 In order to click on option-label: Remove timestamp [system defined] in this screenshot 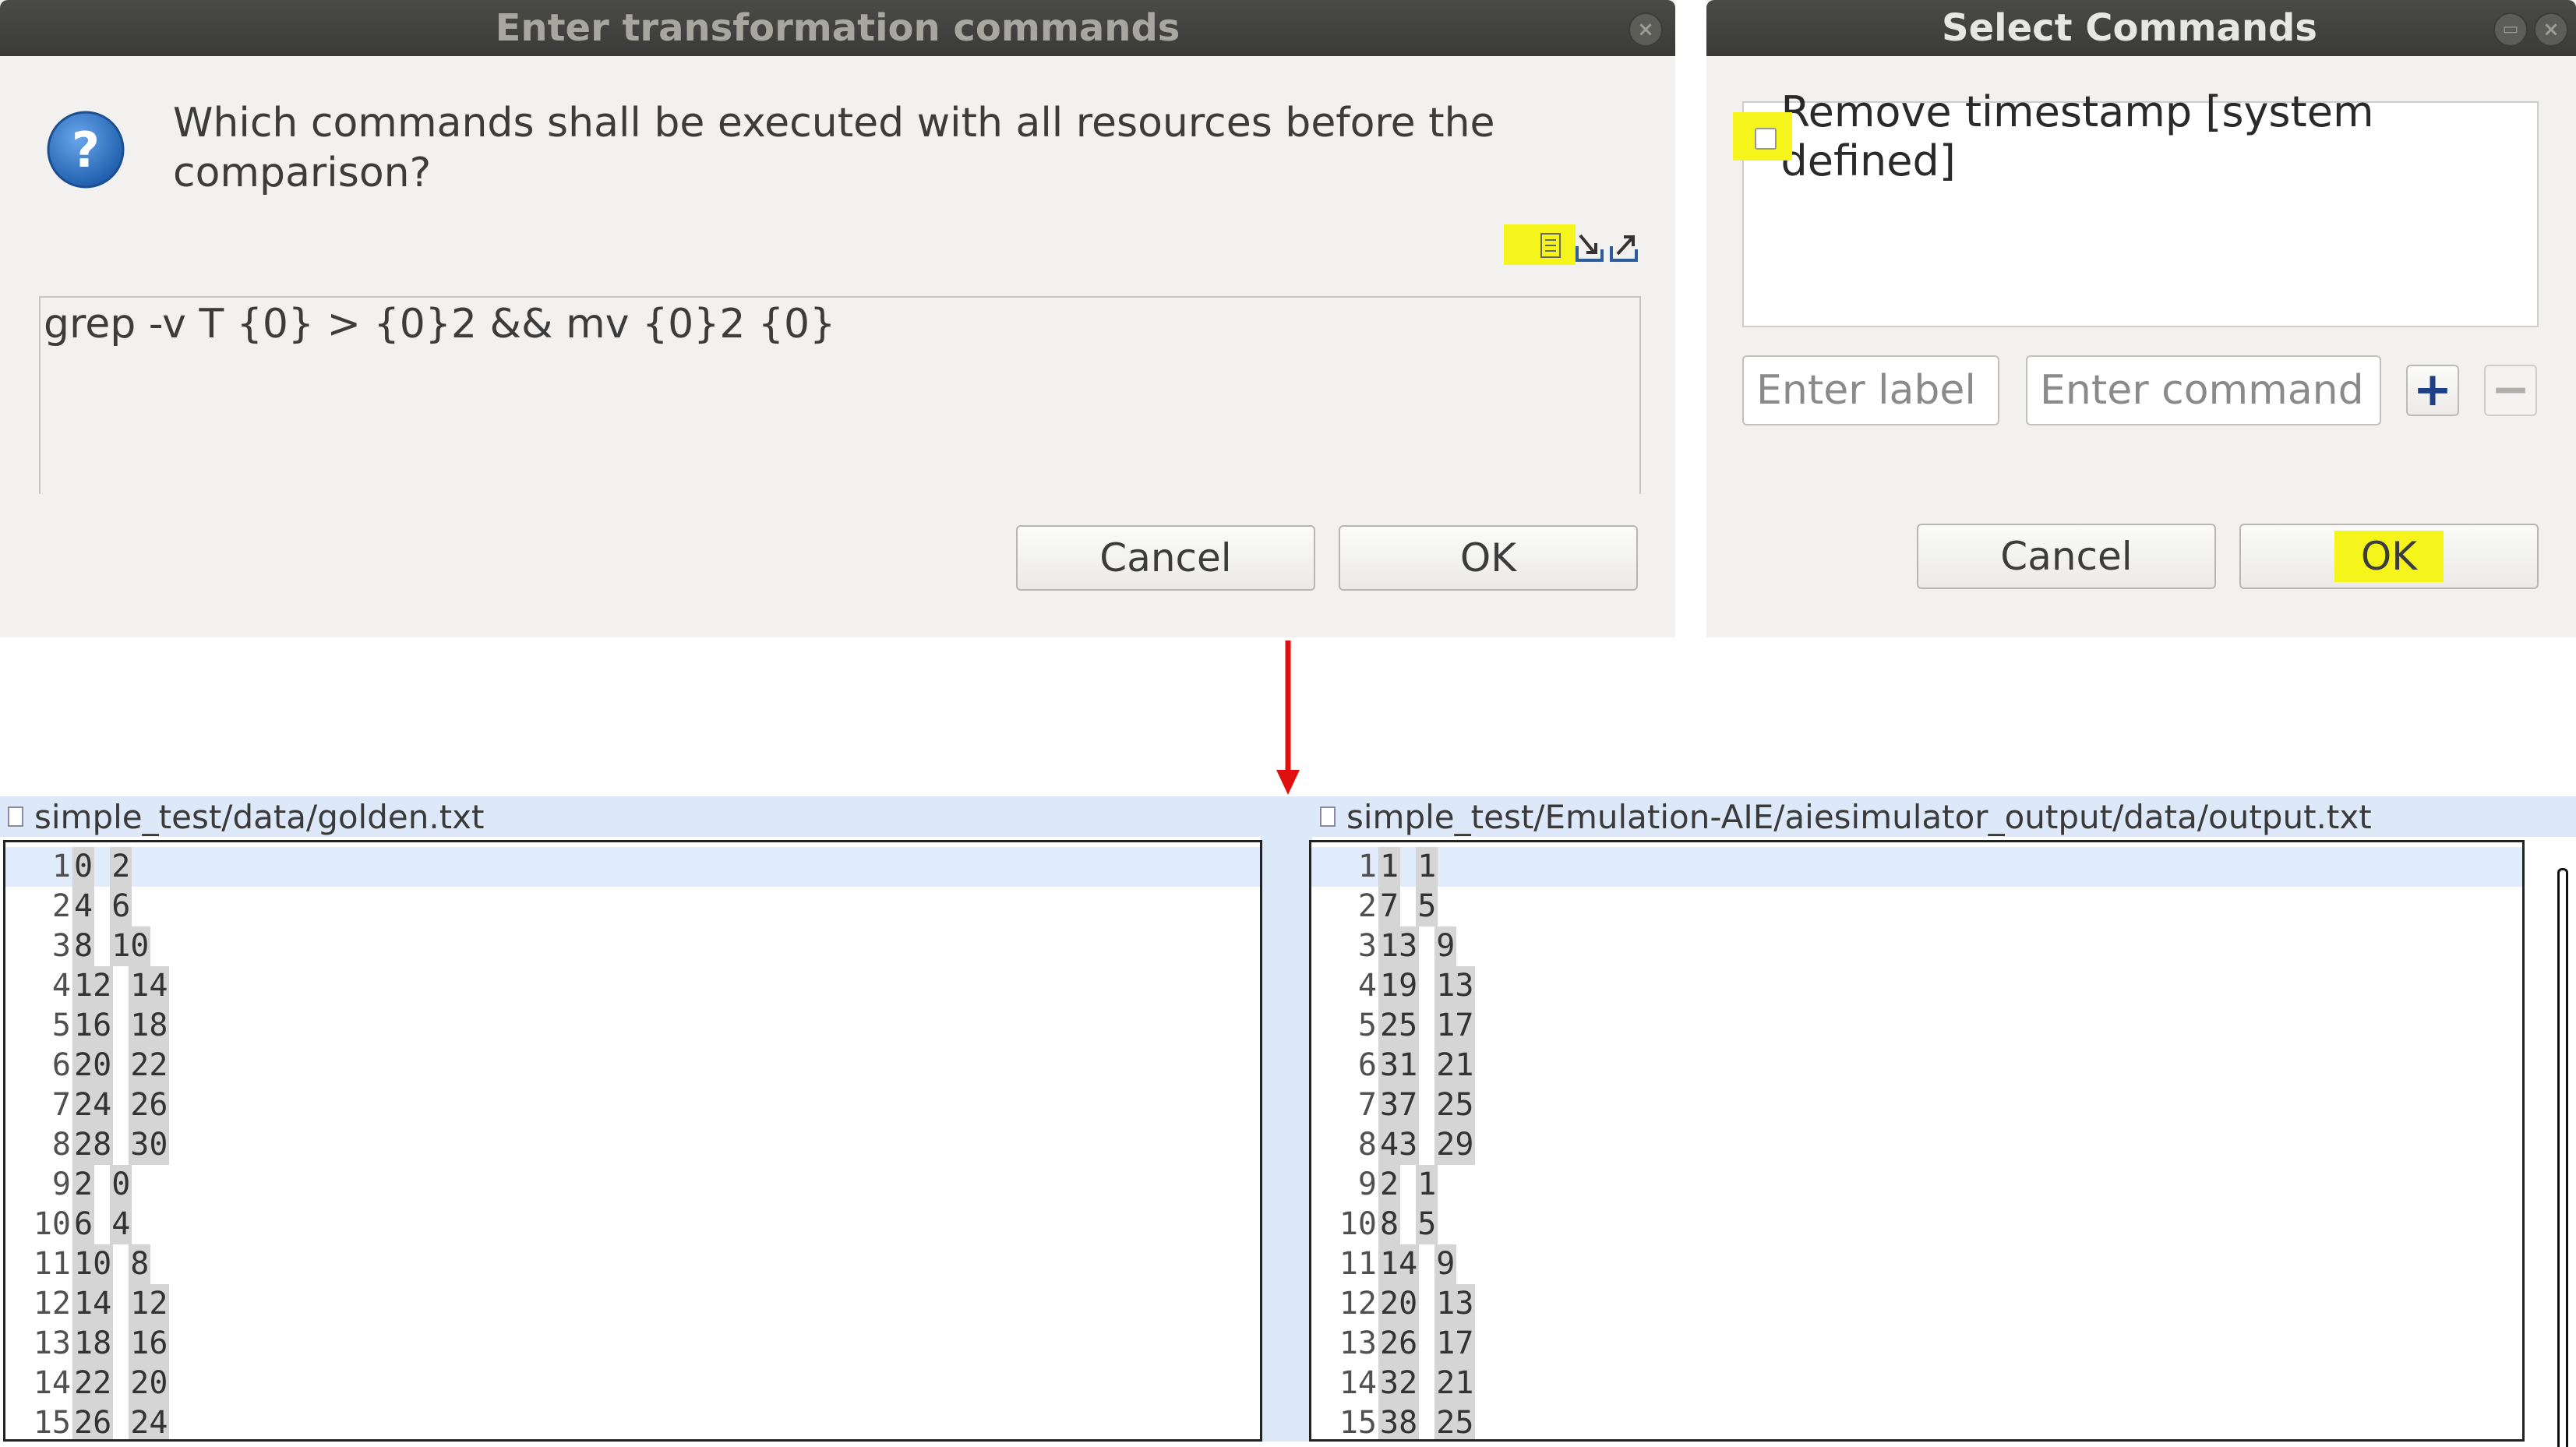, I will do `click(2077, 136)`.